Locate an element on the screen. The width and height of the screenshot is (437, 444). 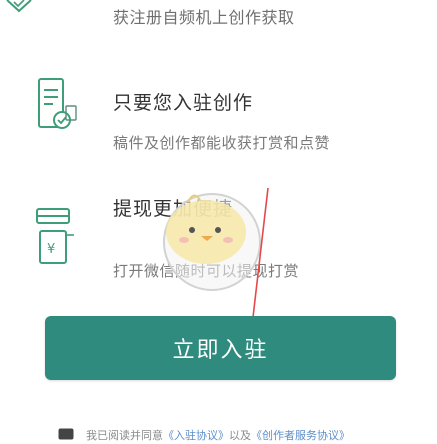
agreement-text: 我已阅读并同意《入驻协议》以及《创作者服务协议》 is located at coordinates (218, 435).